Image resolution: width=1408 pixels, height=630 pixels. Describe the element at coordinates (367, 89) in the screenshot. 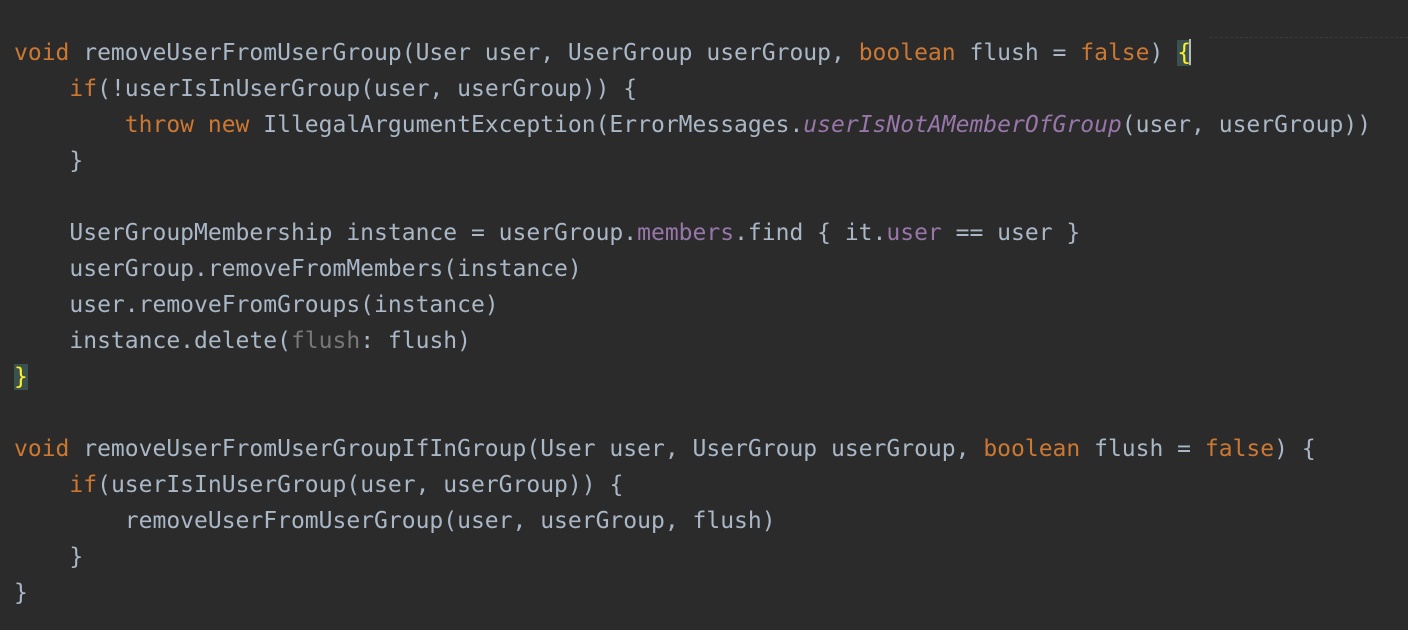

I see `code-token: (!userIsInUserGroup(user, userGroup)) {` at that location.